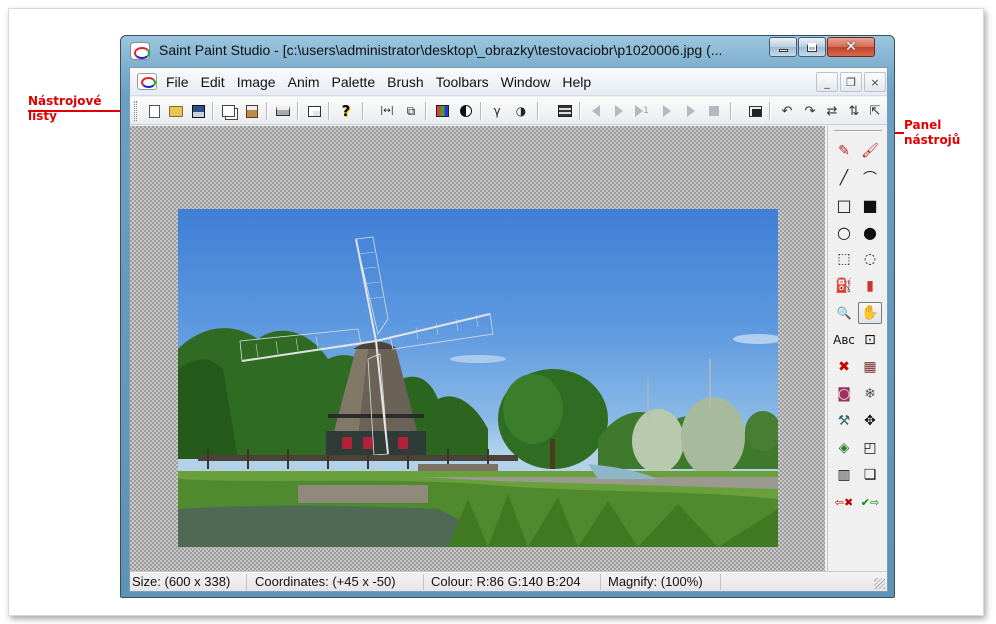  What do you see at coordinates (387, 111) in the screenshot?
I see `resize-button: |↔|` at bounding box center [387, 111].